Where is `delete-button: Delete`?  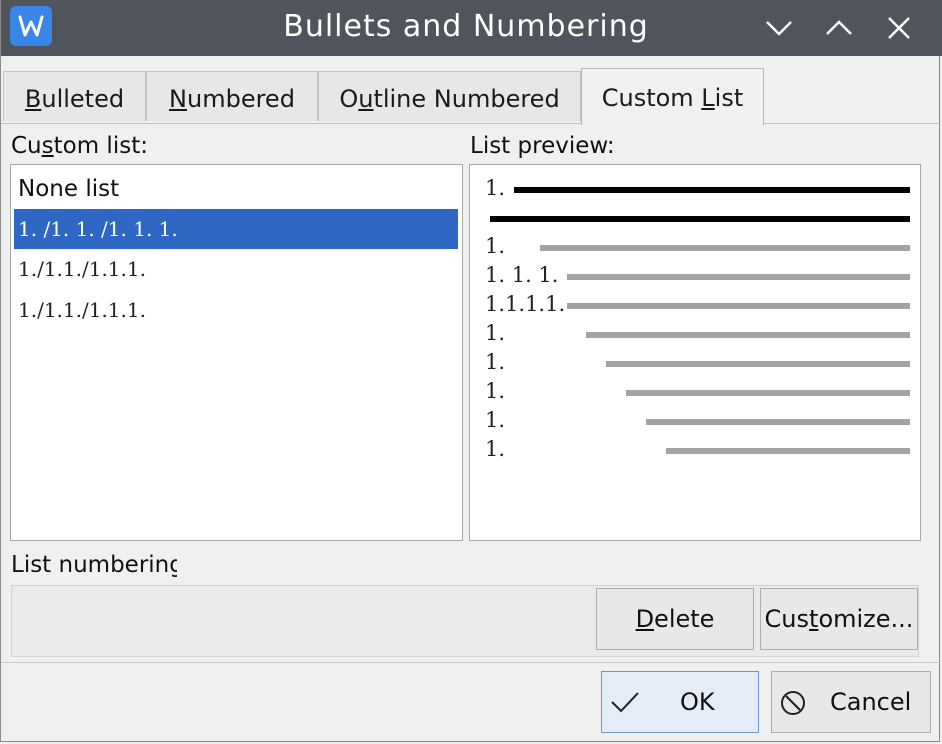 delete-button: Delete is located at coordinates (675, 619).